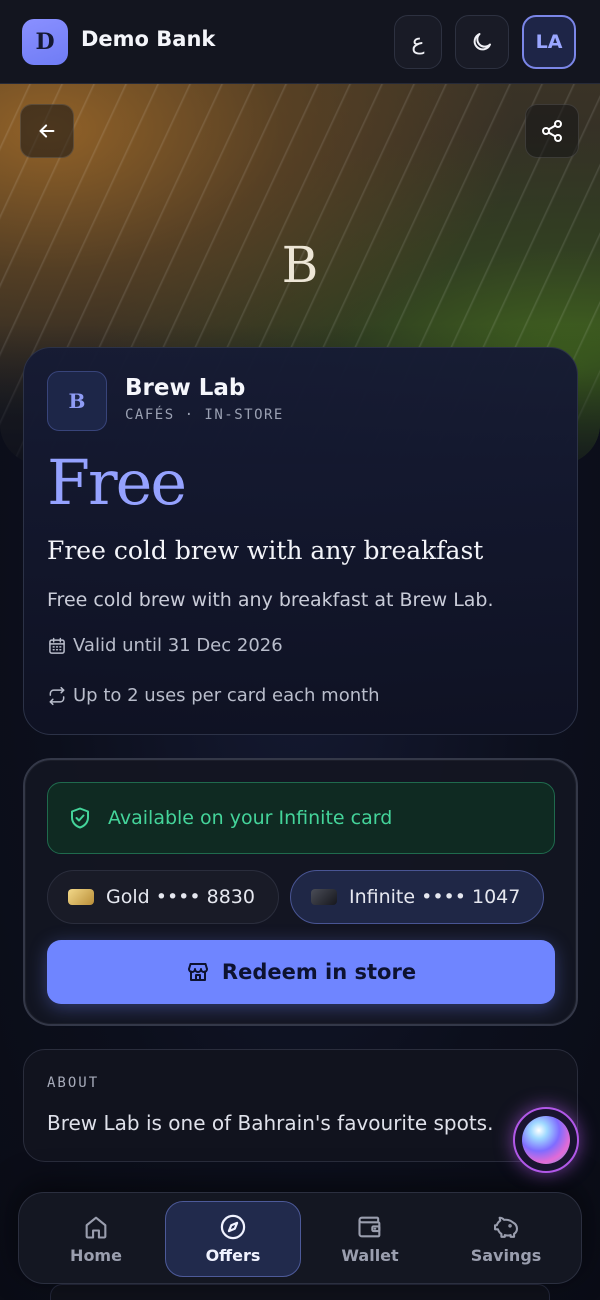  I want to click on bottom-navigation: Home Offers Wallet Savings, so click(300, 1238).